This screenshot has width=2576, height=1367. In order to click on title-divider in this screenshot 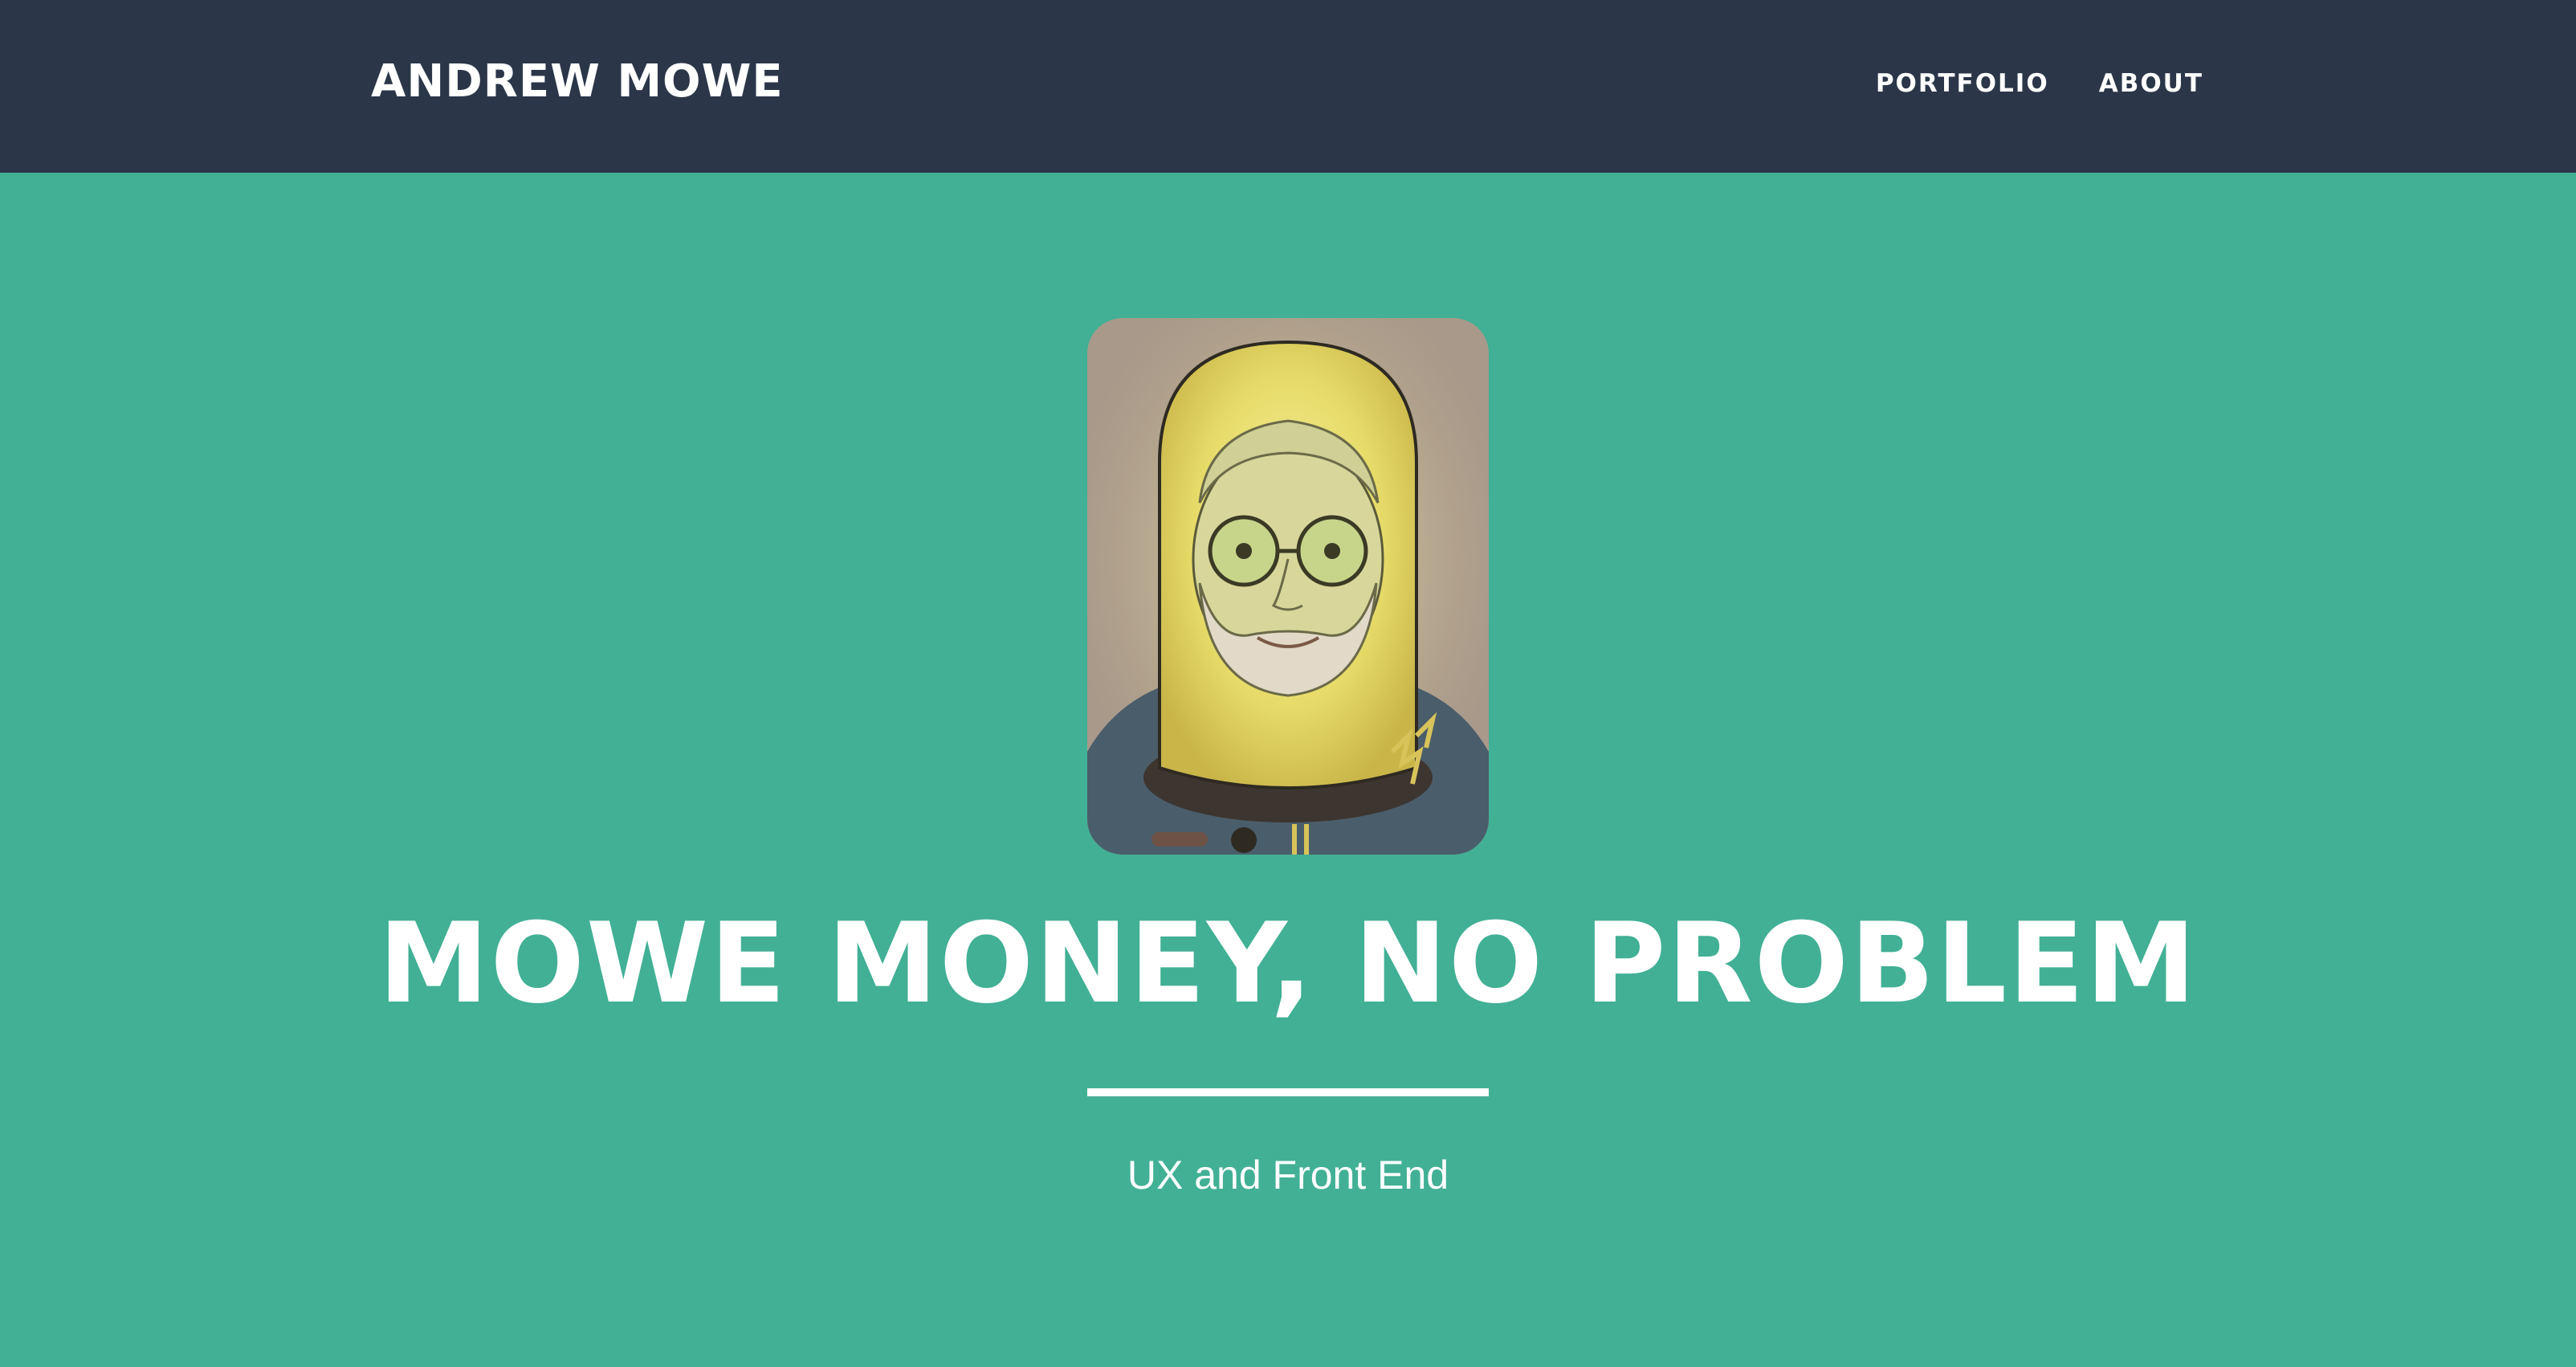, I will do `click(1288, 1092)`.